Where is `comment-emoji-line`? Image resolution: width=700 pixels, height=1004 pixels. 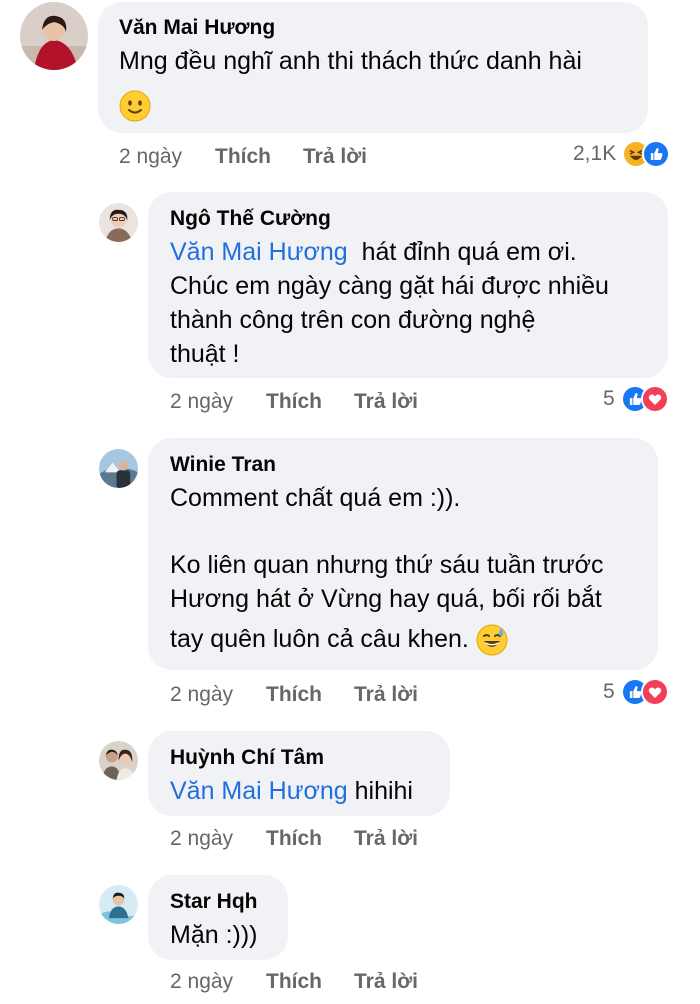
comment-emoji-line is located at coordinates (135, 105).